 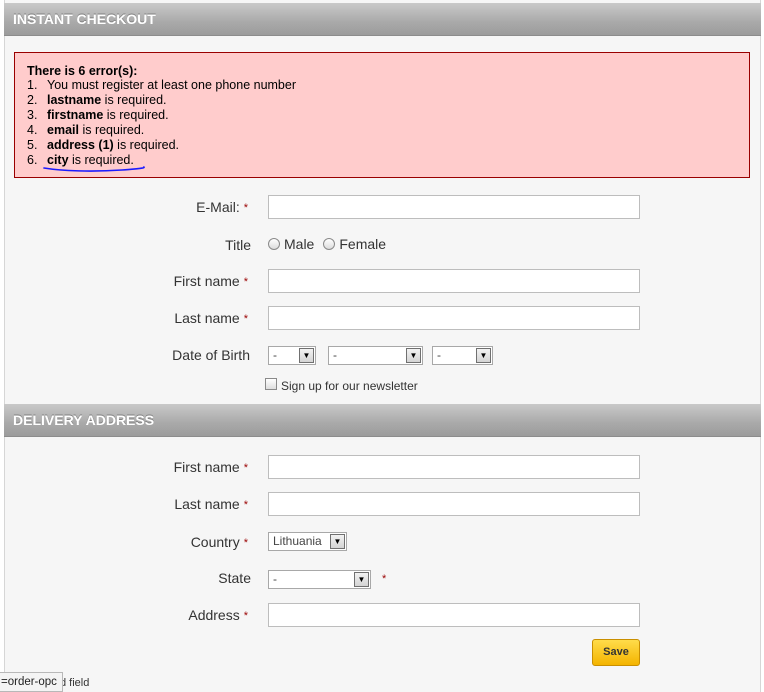 What do you see at coordinates (98, 115) in the screenshot?
I see `error-item: 3. firstname is required.` at bounding box center [98, 115].